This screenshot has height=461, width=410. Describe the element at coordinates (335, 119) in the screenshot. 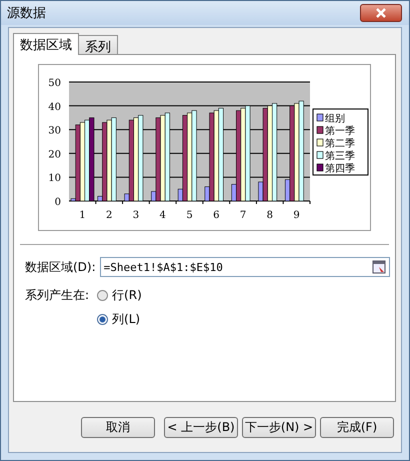

I see `legend-label: 组别` at that location.